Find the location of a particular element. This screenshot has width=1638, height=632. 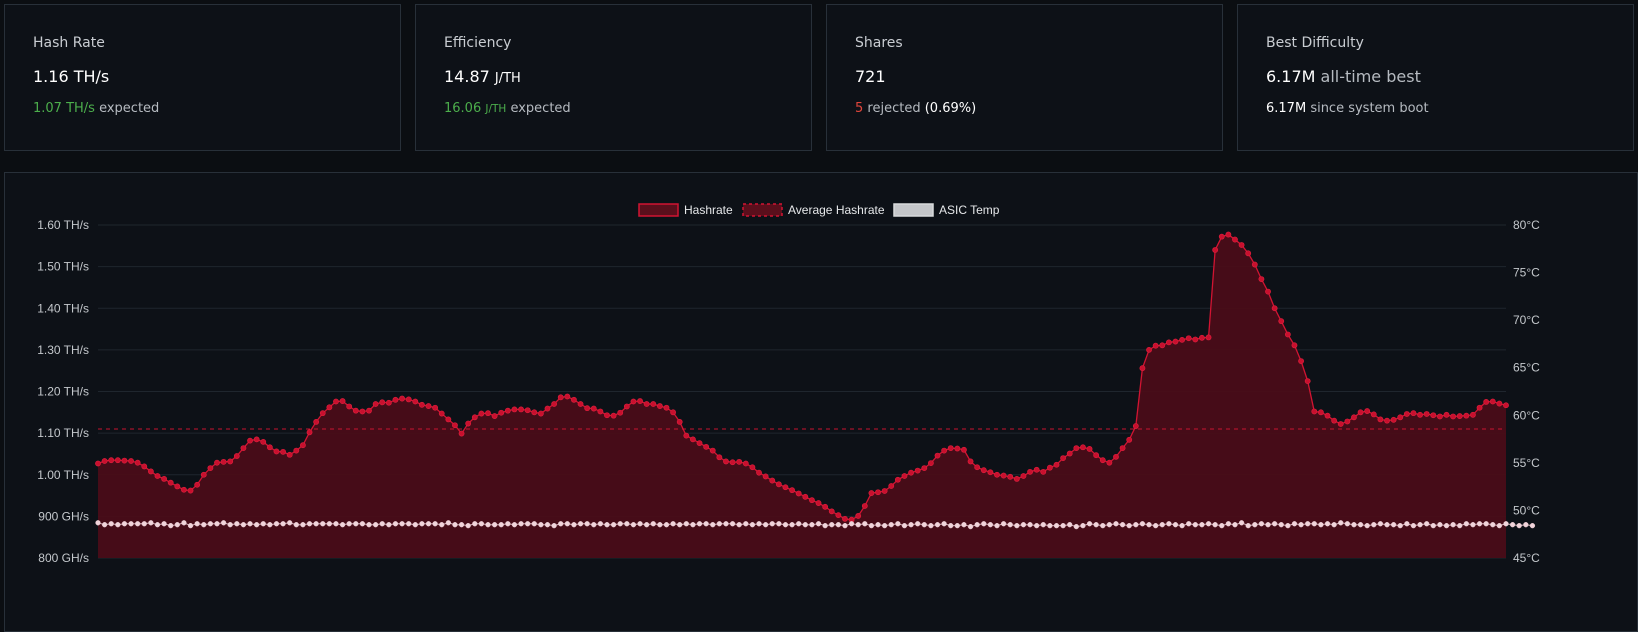

legend-average-swatch is located at coordinates (762, 210).